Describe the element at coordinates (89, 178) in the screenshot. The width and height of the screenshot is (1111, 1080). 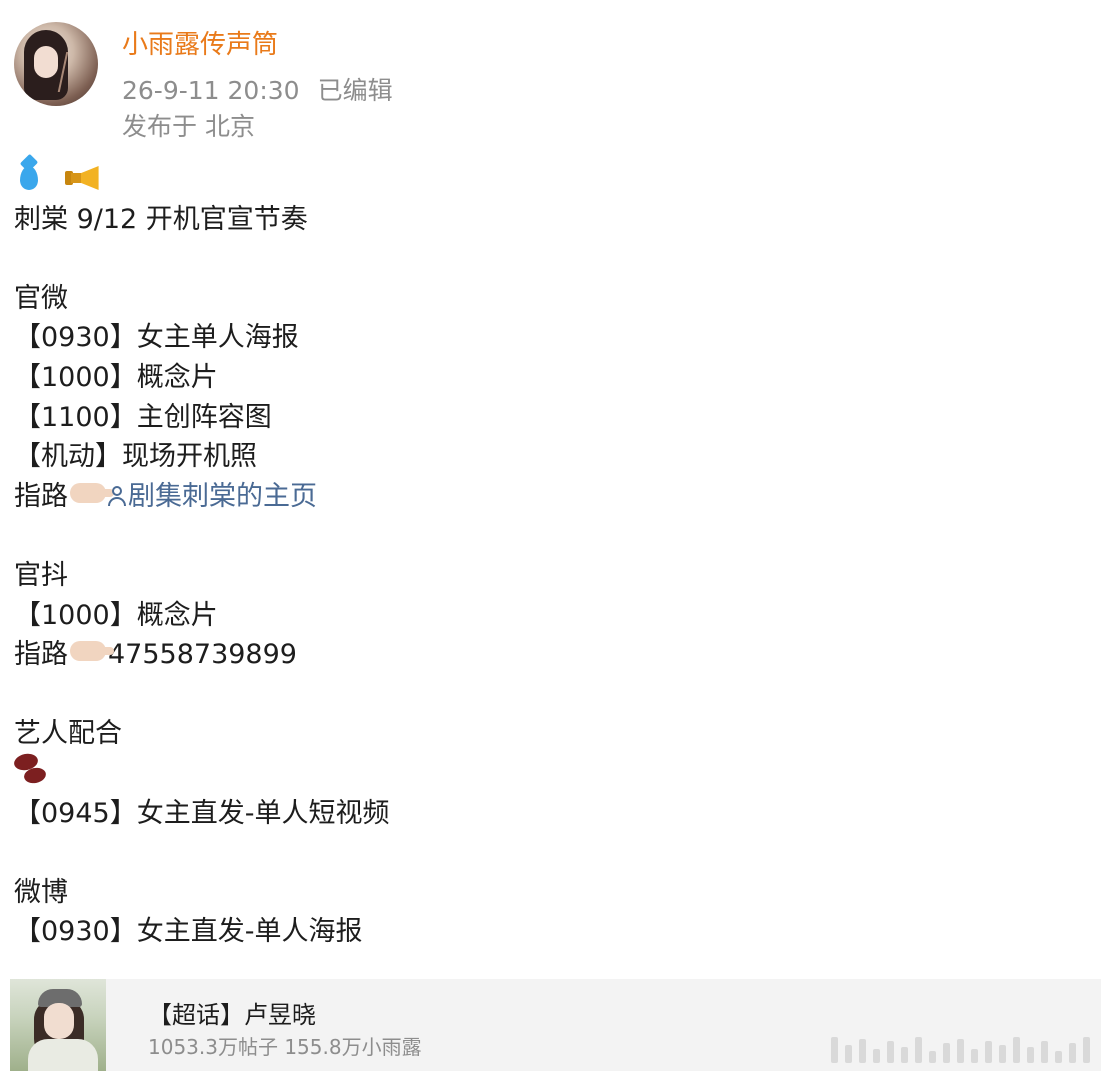
I see `megaphone-mouth` at that location.